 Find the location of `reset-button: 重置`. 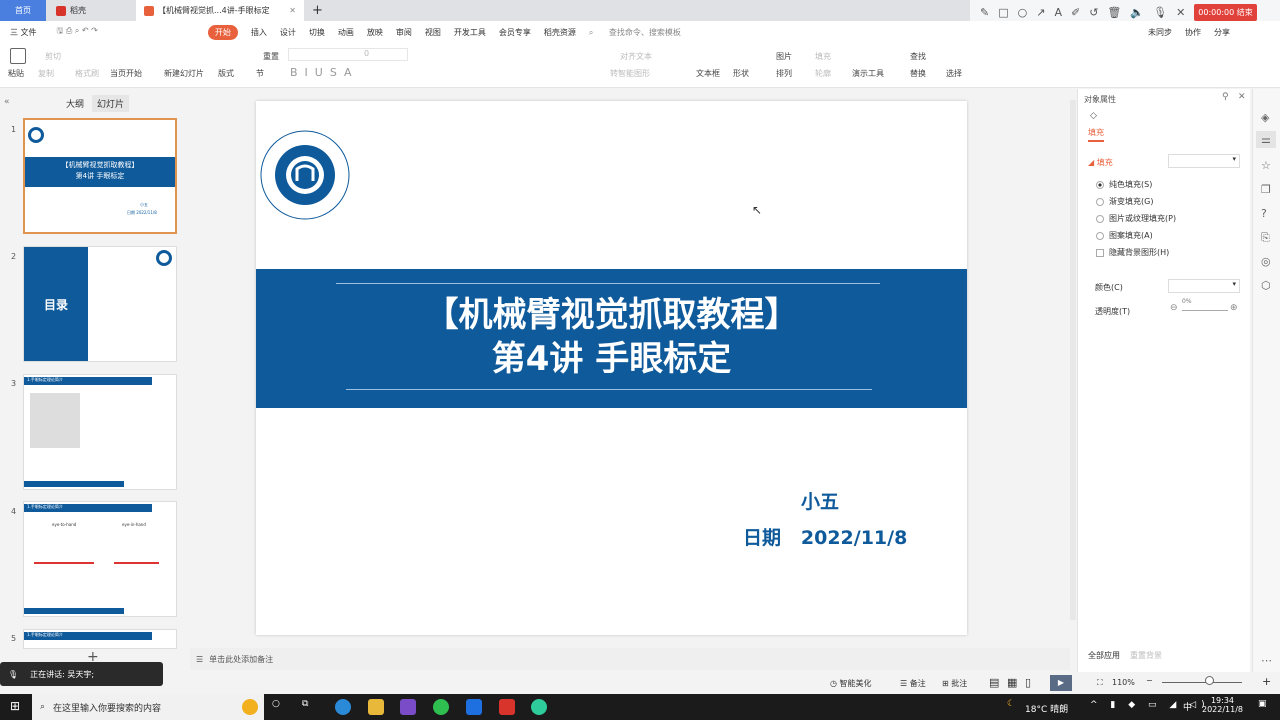

reset-button: 重置 is located at coordinates (271, 56).